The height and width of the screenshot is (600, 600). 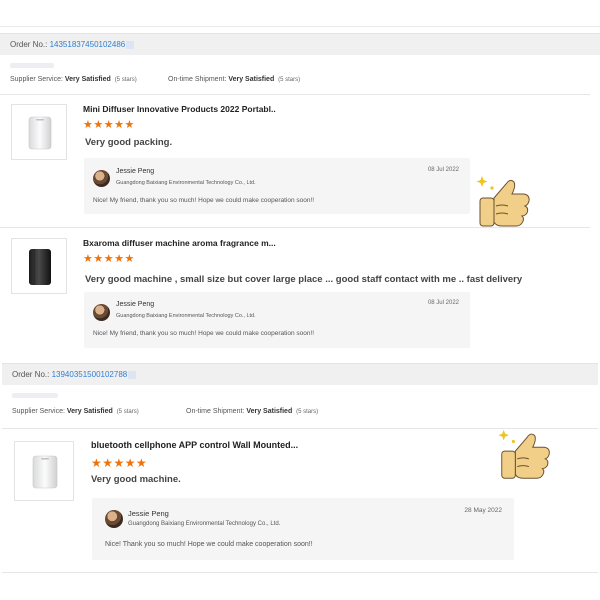 I want to click on order-number-link: 14351837450102486, so click(x=88, y=44).